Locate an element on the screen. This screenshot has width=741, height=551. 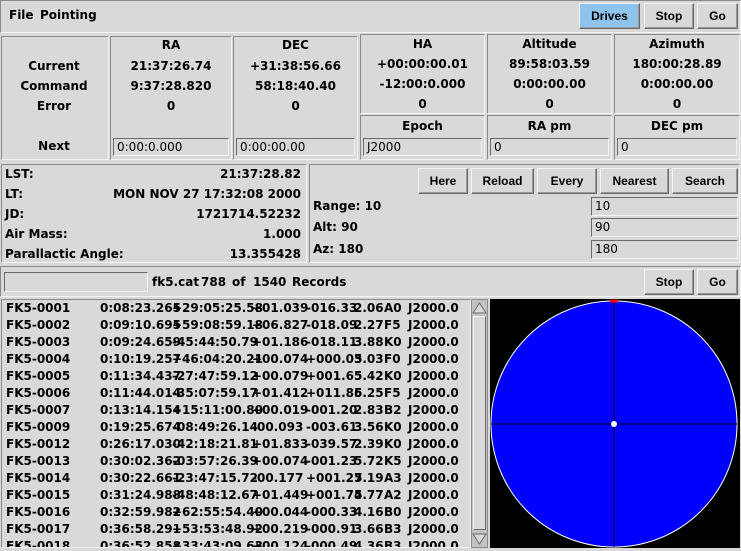
ra-pm-input: 0 is located at coordinates (549, 147).